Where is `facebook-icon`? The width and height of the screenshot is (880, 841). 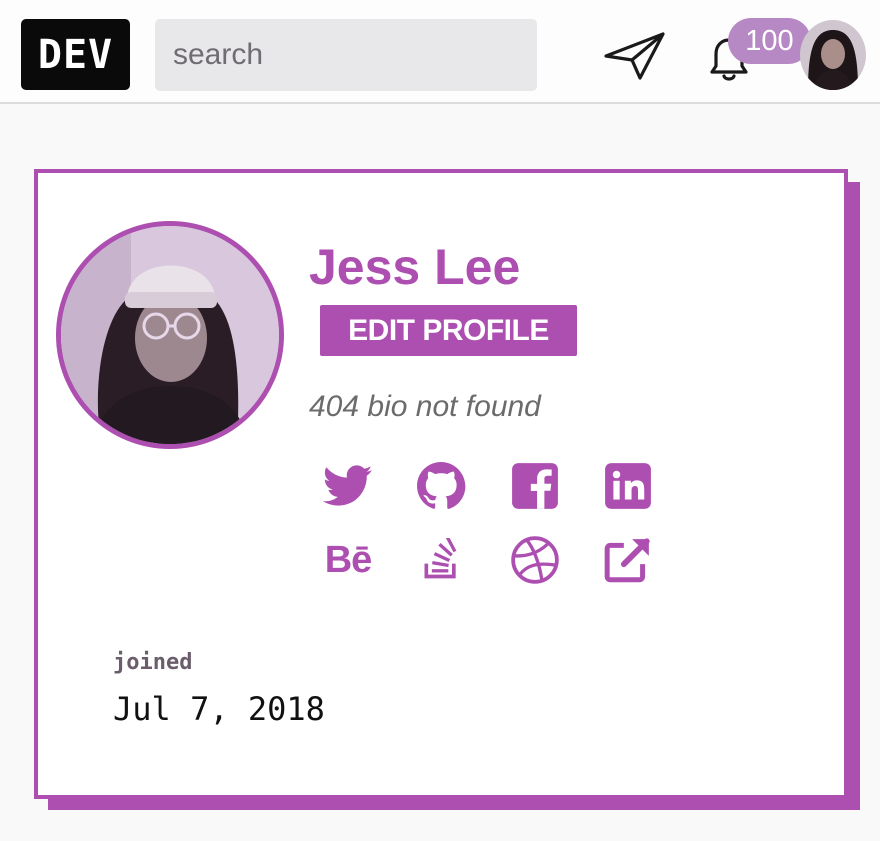
facebook-icon is located at coordinates (535, 486).